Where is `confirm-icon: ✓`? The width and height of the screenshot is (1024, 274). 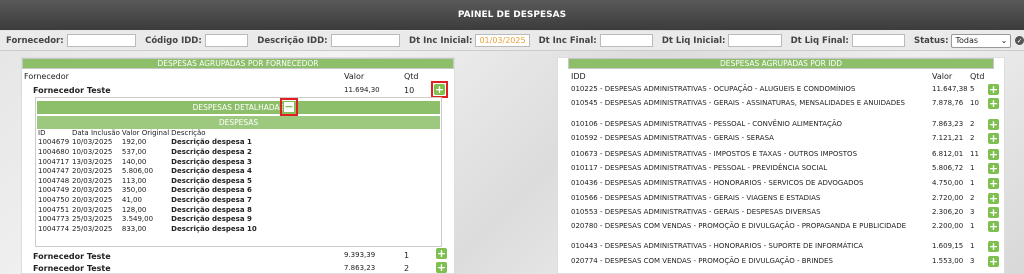
confirm-icon: ✓ is located at coordinates (1019, 40).